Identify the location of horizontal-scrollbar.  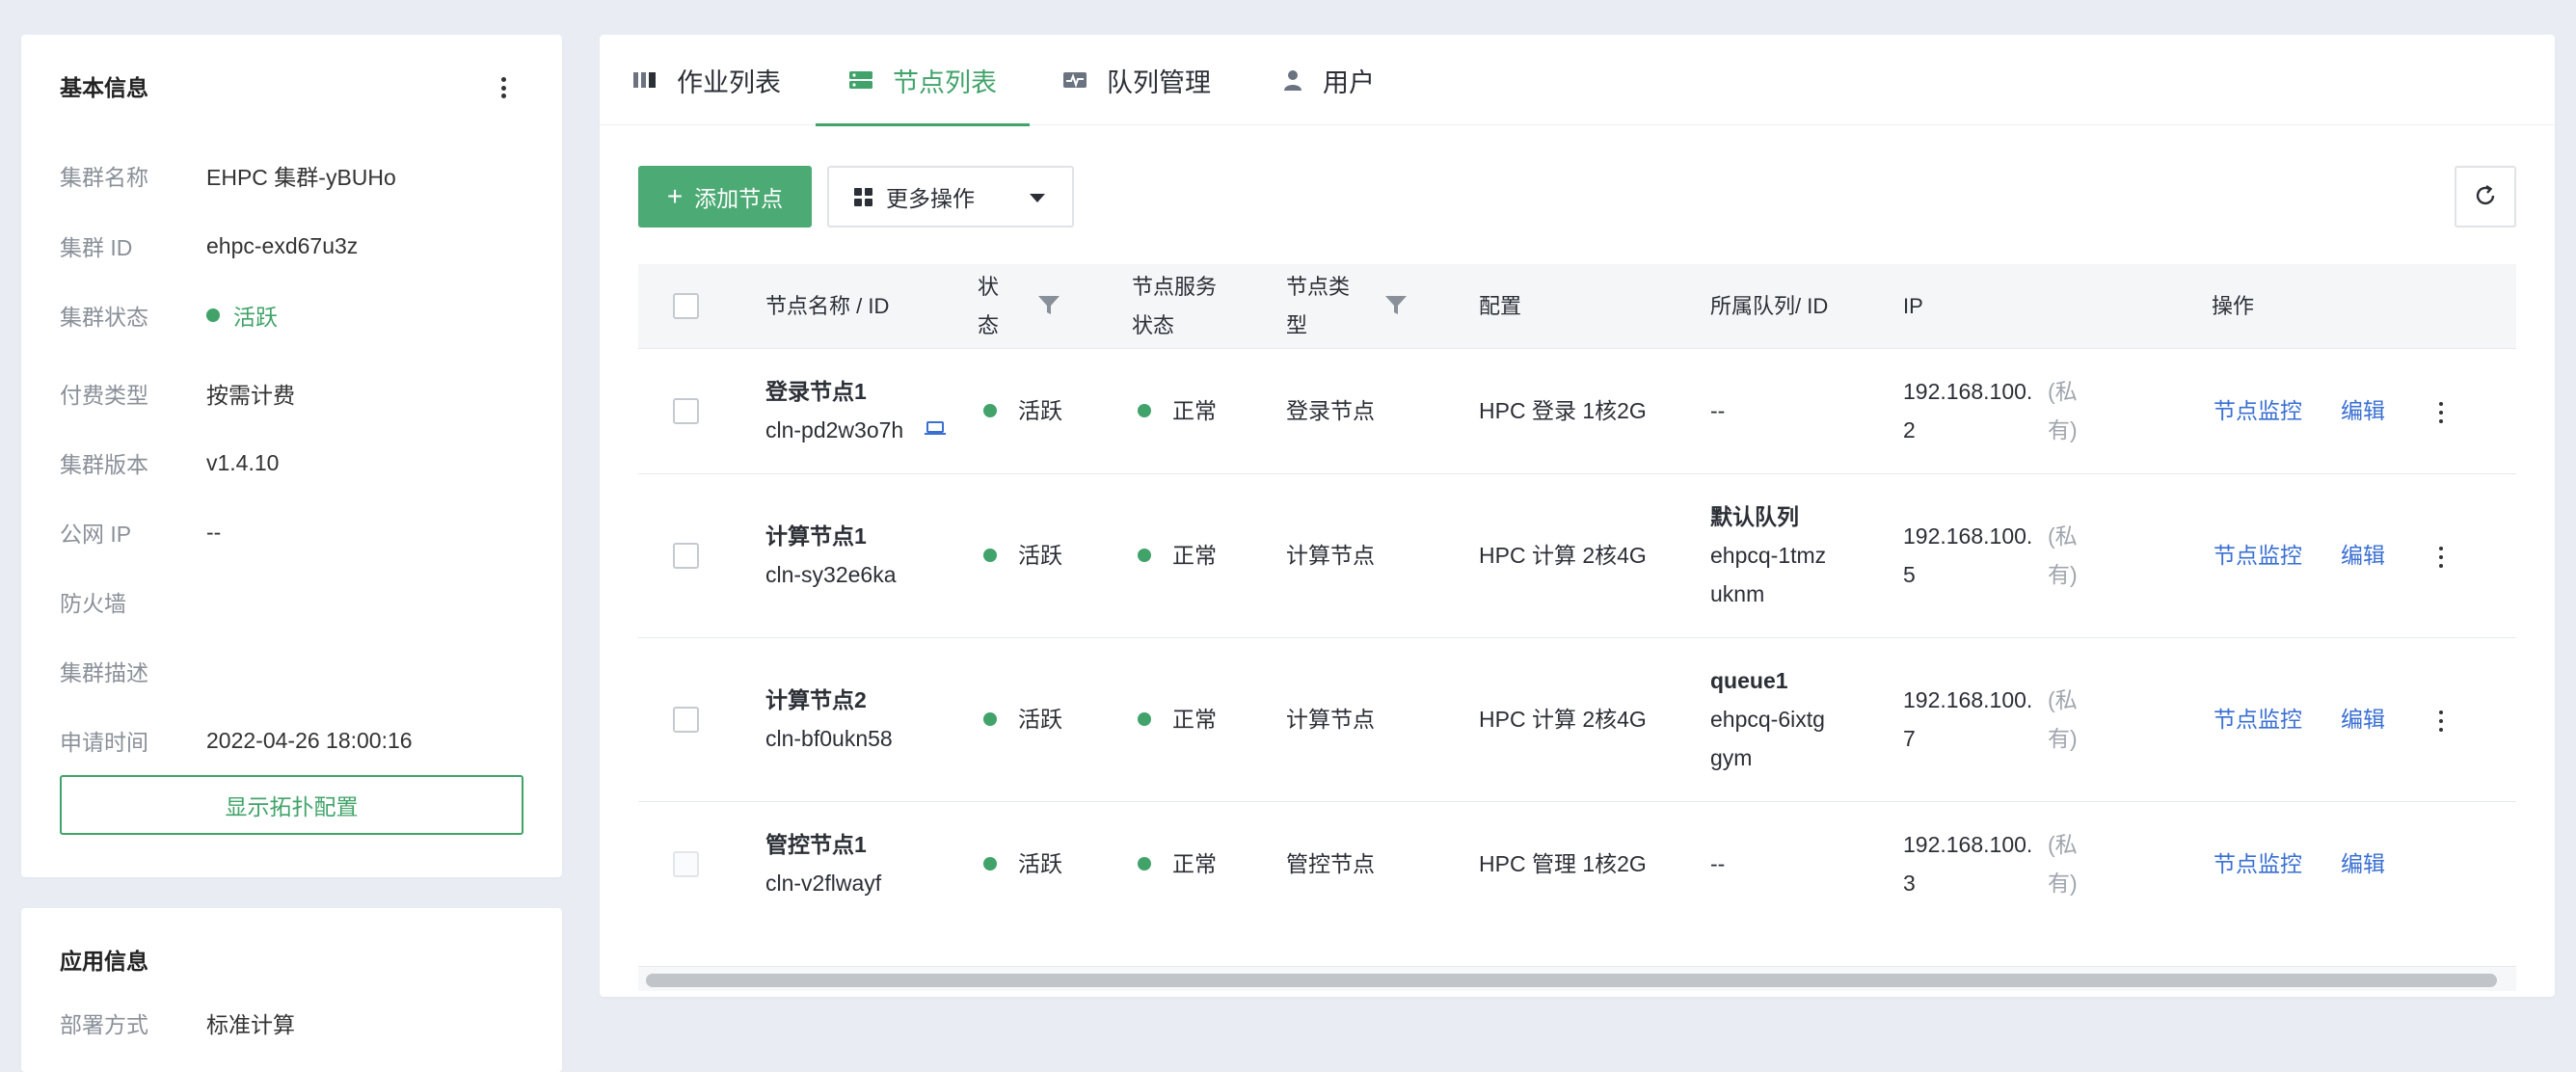
(1577, 978).